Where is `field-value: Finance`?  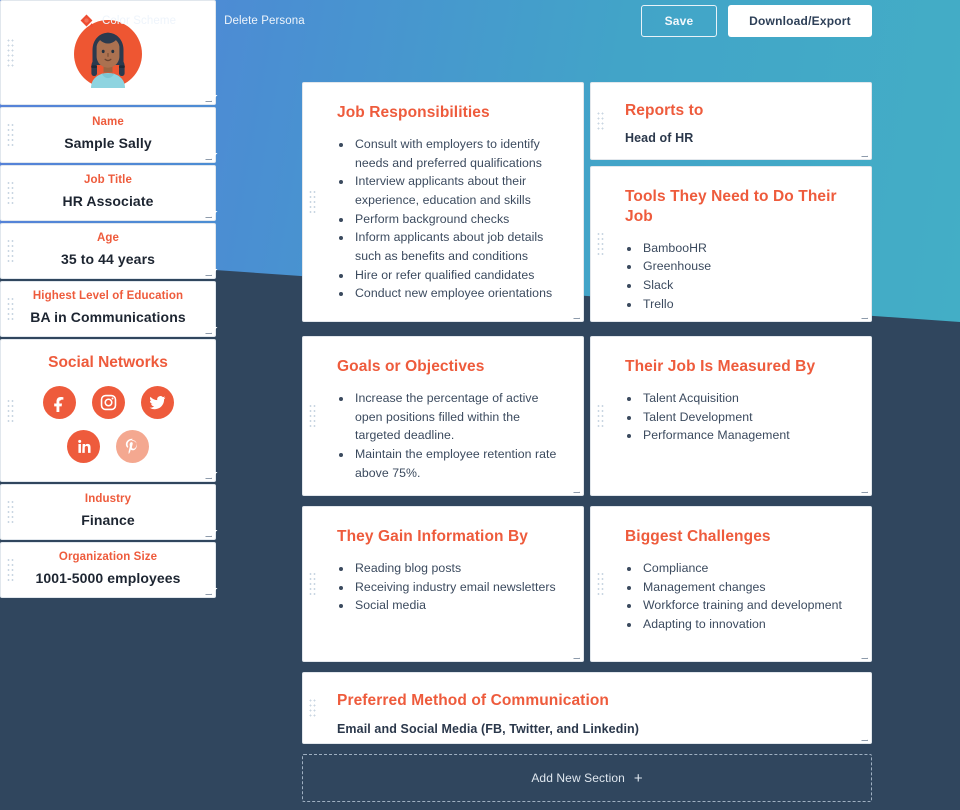 field-value: Finance is located at coordinates (108, 520).